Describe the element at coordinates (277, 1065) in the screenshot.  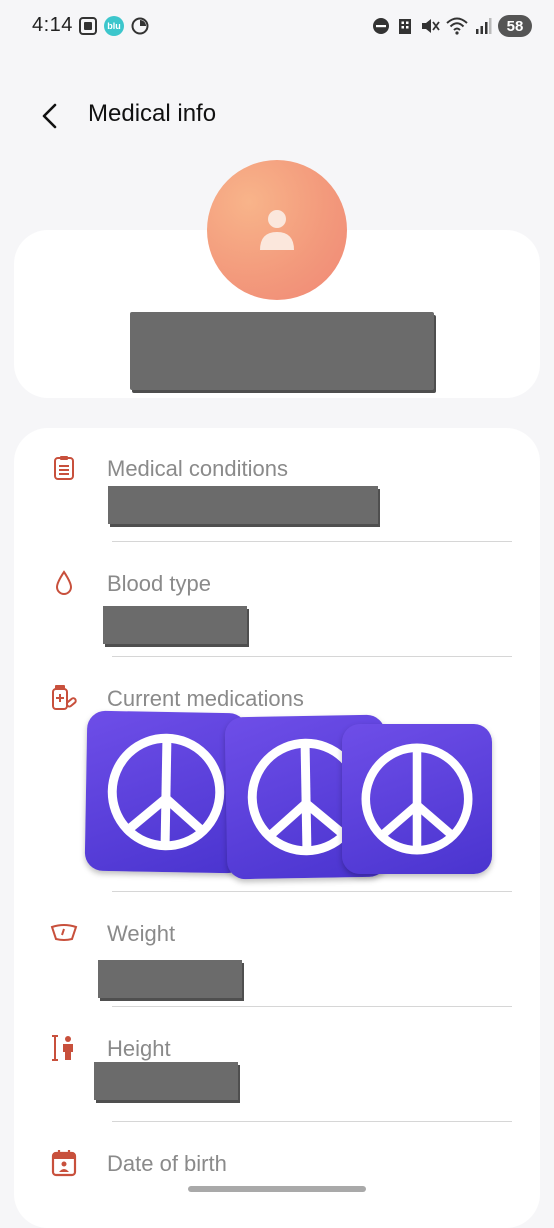
I see `row-height: Height` at that location.